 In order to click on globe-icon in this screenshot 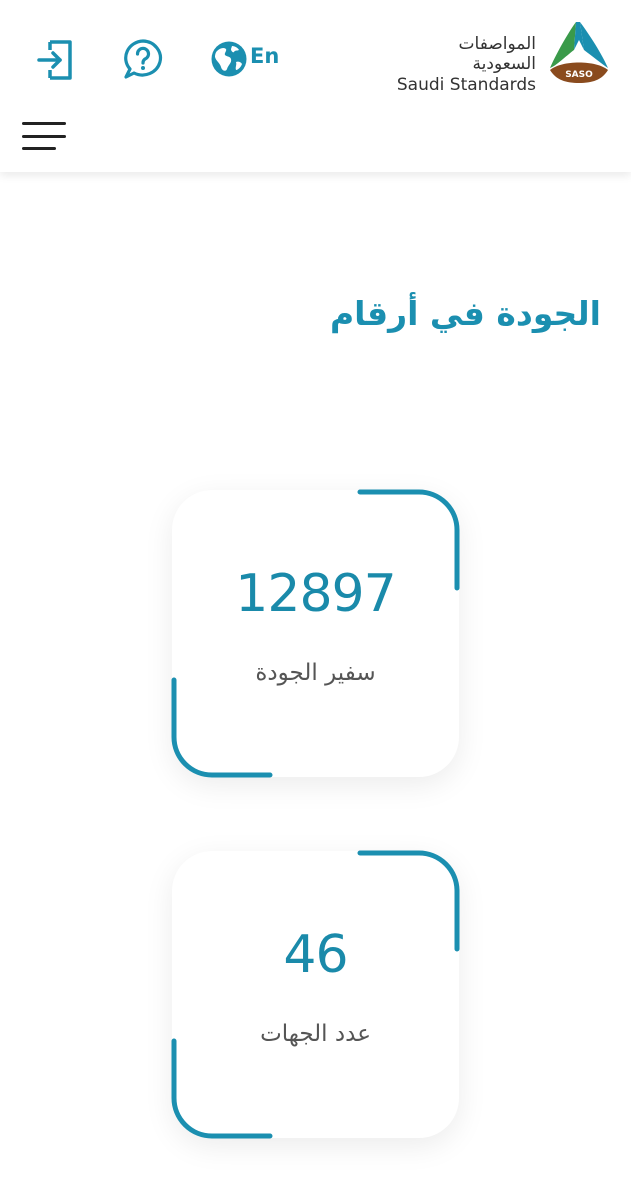, I will do `click(229, 59)`.